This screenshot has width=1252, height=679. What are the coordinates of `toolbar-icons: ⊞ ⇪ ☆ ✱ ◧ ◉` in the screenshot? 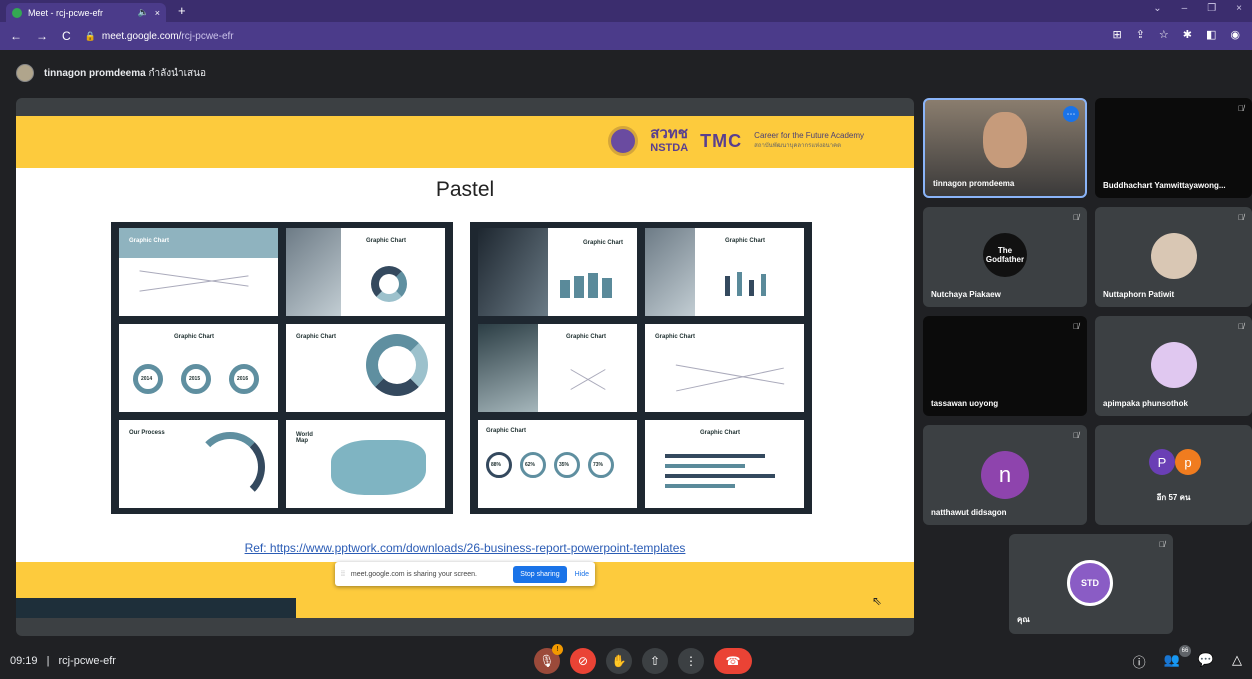 It's located at (1176, 34).